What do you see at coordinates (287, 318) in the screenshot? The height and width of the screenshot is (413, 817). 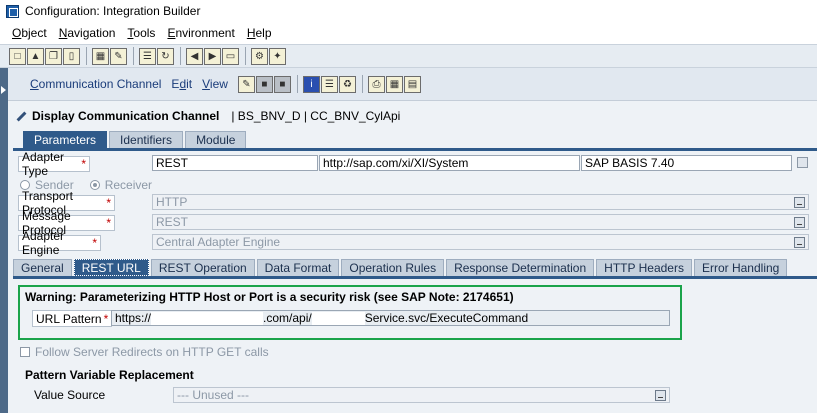 I see `url-domain-suffix: .com/api/` at bounding box center [287, 318].